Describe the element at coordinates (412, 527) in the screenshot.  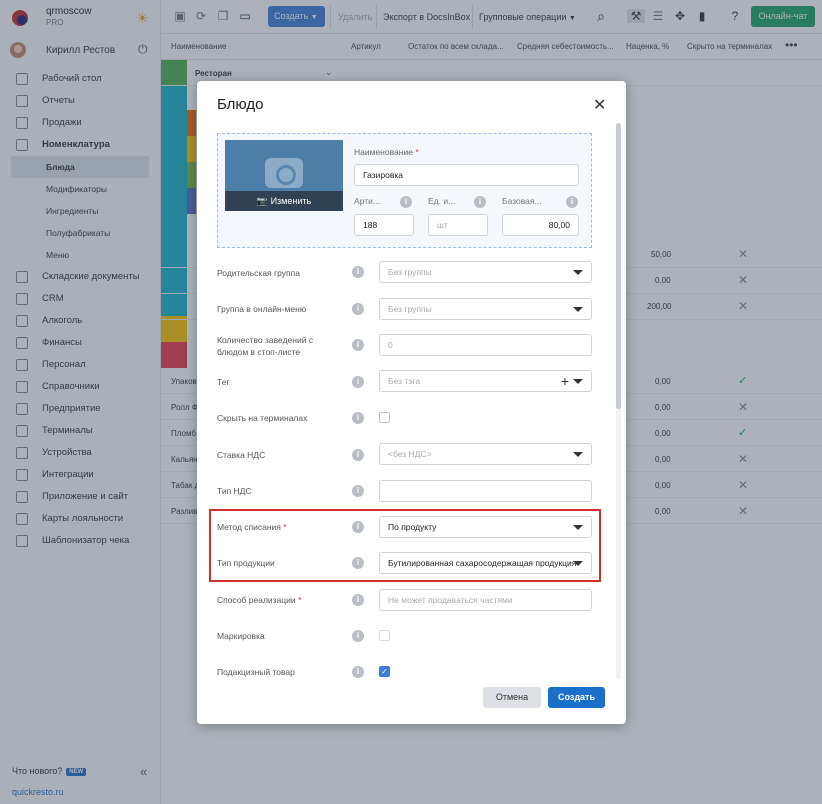
I see `select-value: По продукту` at that location.